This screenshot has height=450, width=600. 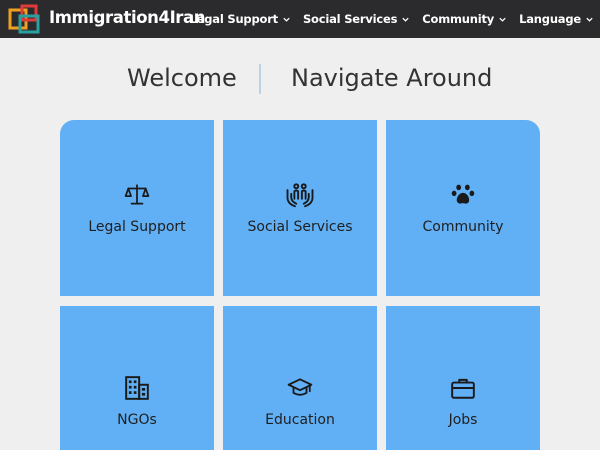 What do you see at coordinates (137, 208) in the screenshot?
I see `tile-legal-support: Legal Support` at bounding box center [137, 208].